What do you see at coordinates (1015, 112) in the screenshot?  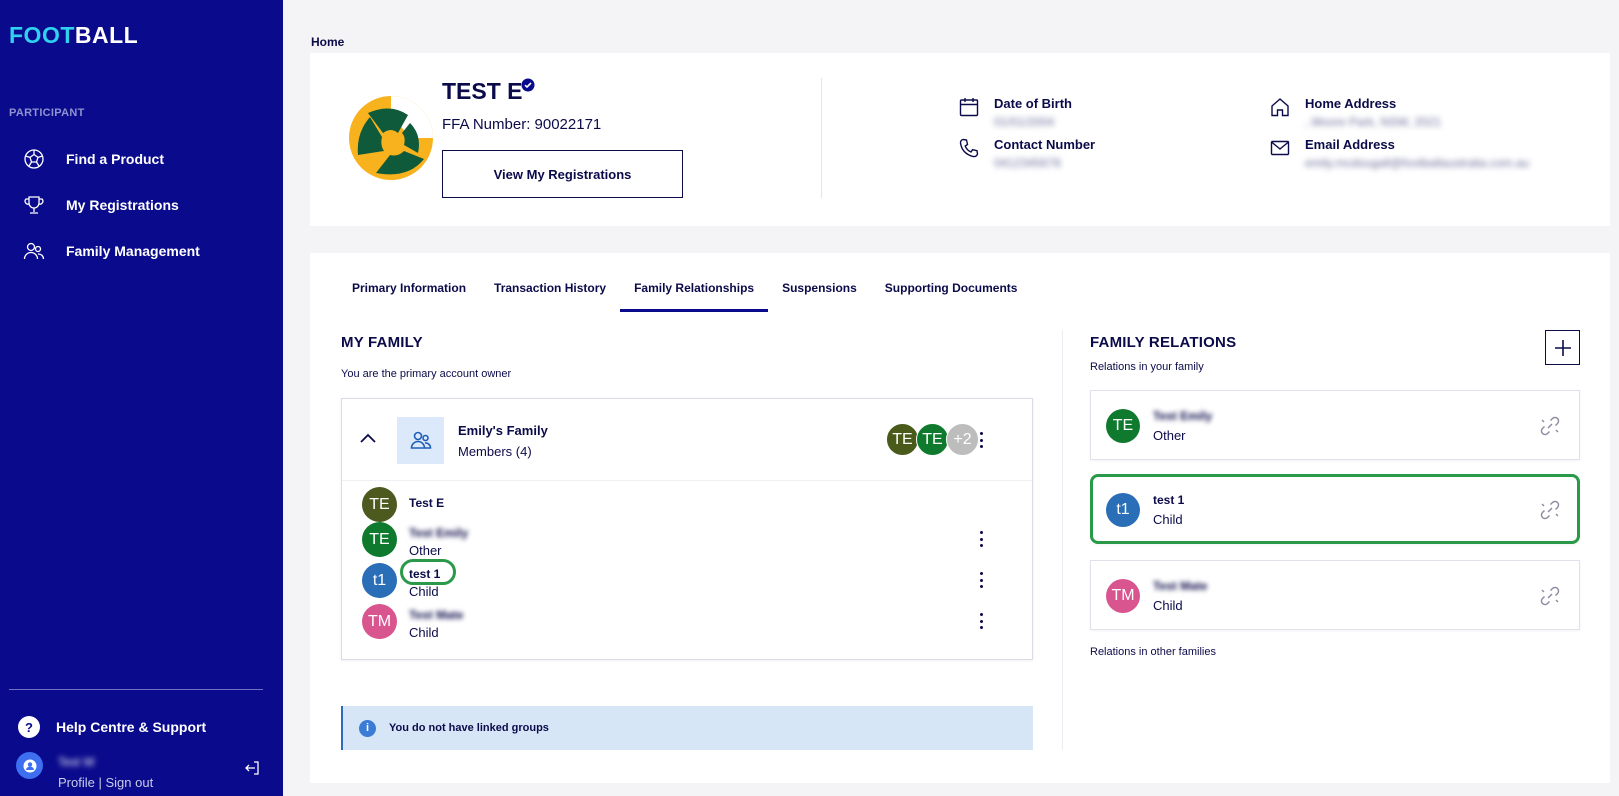 I see `date-of-birth-info: Date of Birth 01/01/2004` at bounding box center [1015, 112].